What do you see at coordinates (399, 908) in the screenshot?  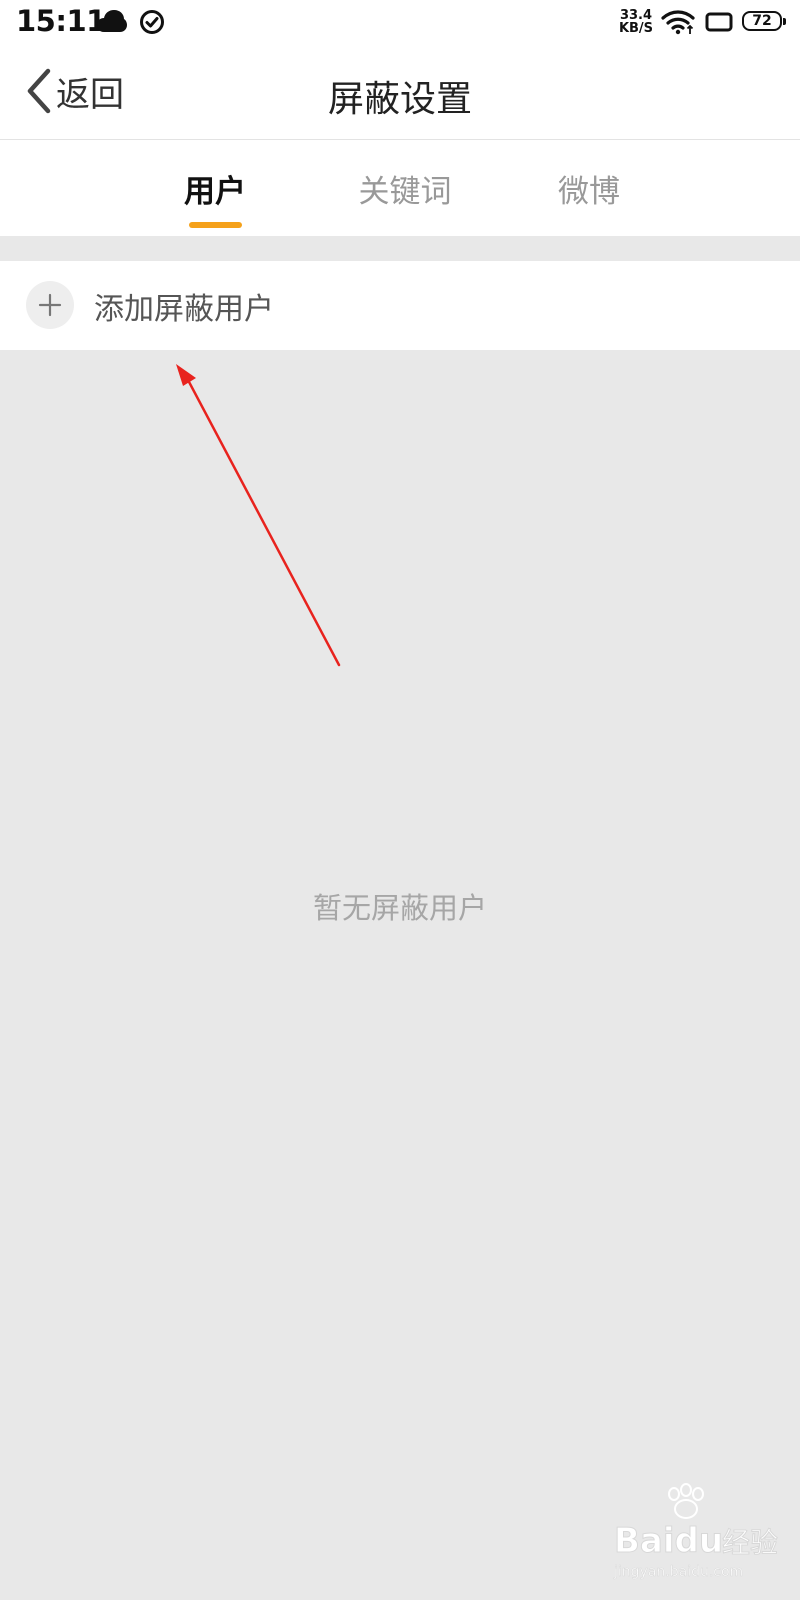 I see `empty-state-text: 暂无屏蔽用户` at bounding box center [399, 908].